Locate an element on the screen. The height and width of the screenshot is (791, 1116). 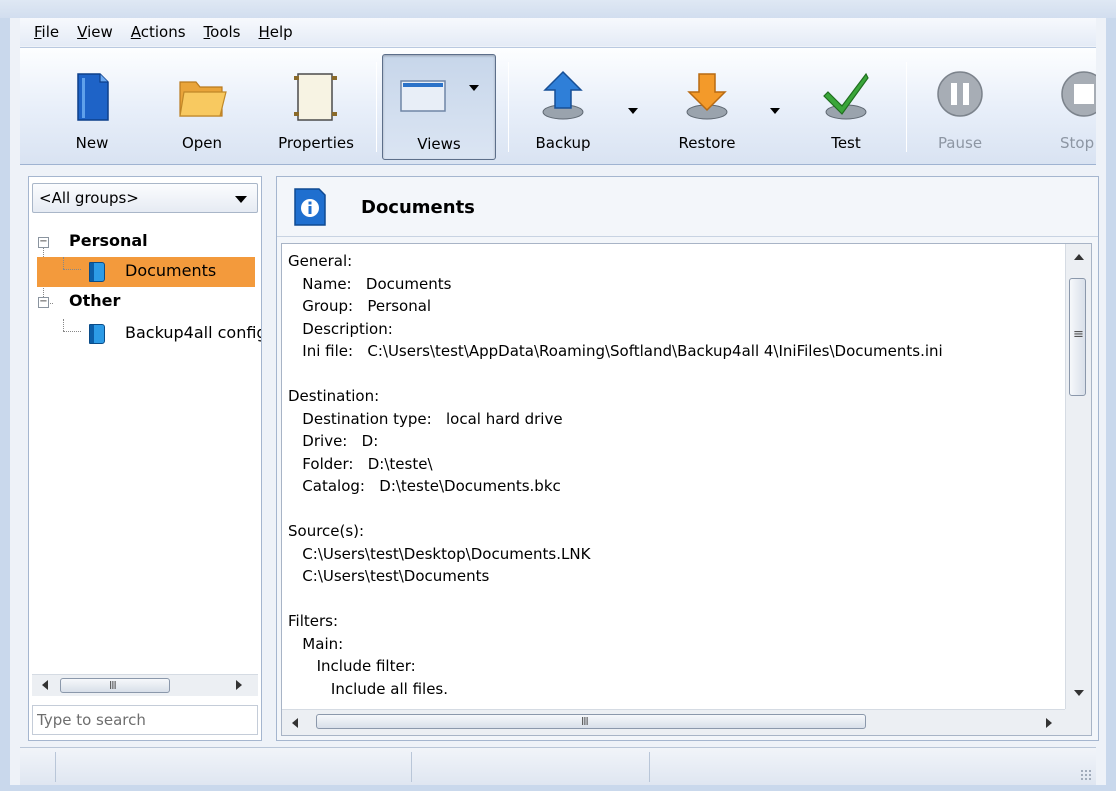
grip-icon: ≡ is located at coordinates (1078, 334).